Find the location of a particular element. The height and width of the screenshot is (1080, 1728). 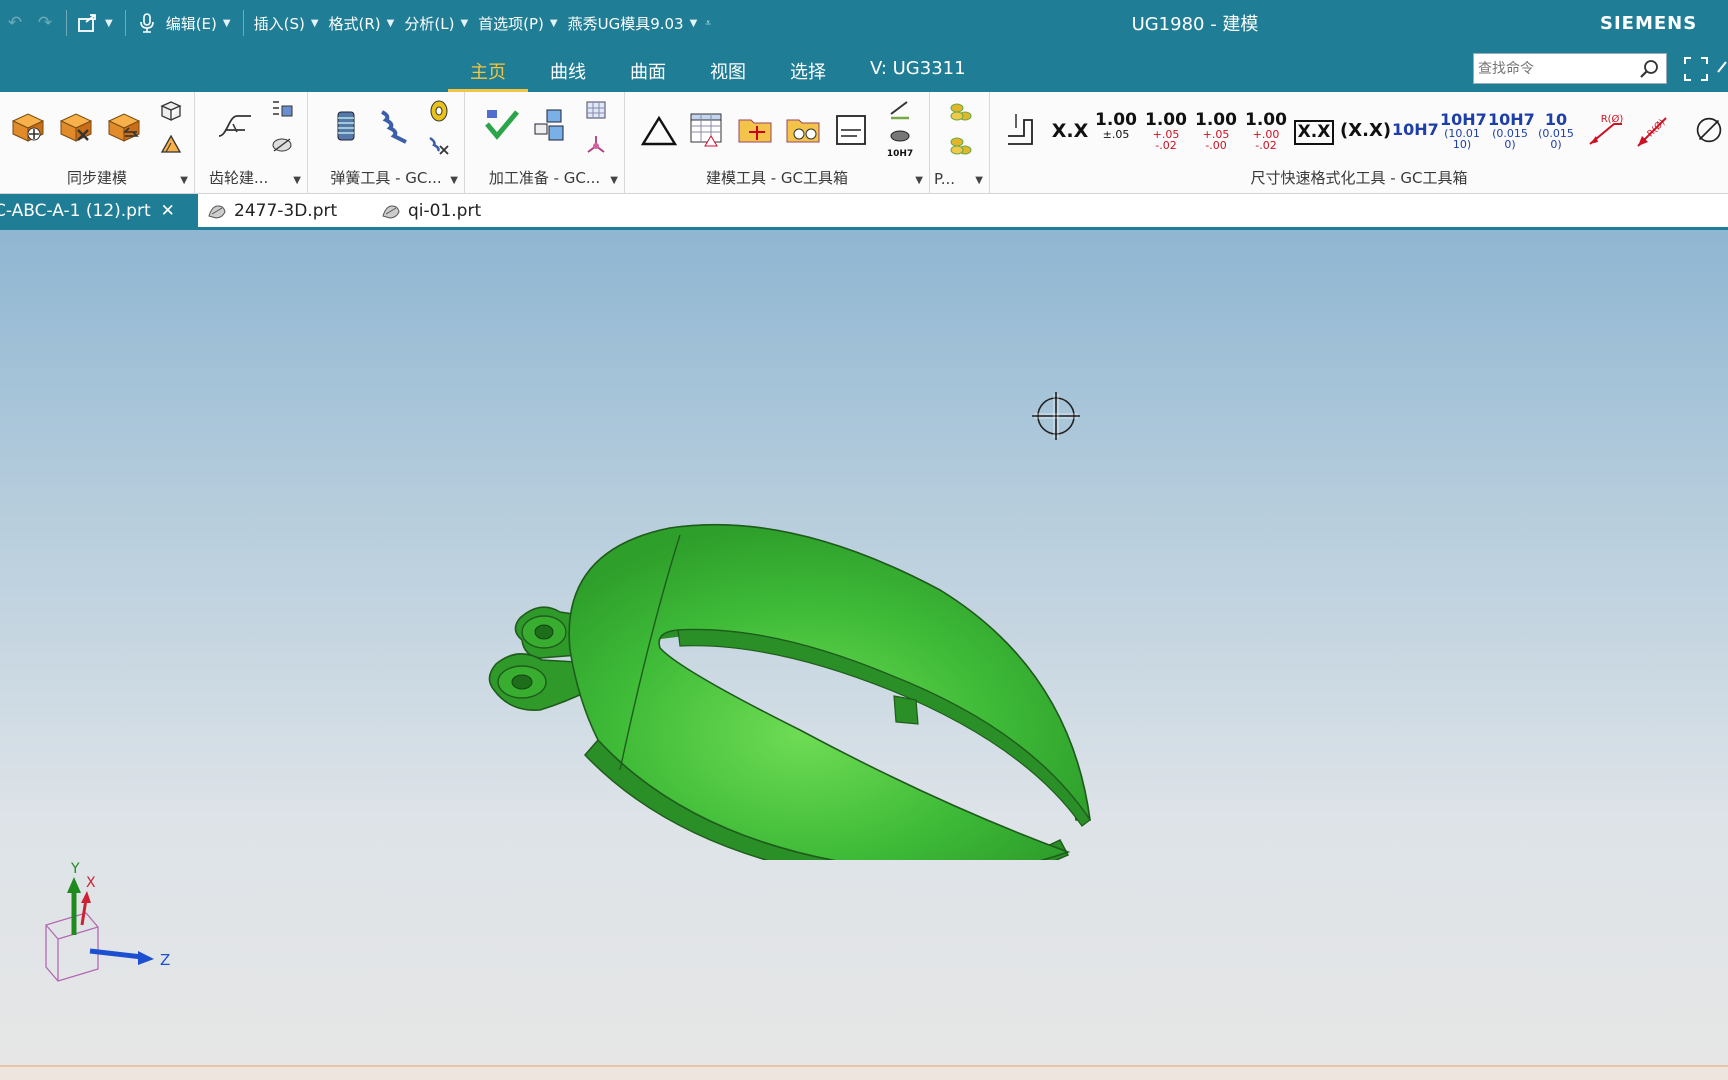

search-input is located at coordinates (1554, 68).